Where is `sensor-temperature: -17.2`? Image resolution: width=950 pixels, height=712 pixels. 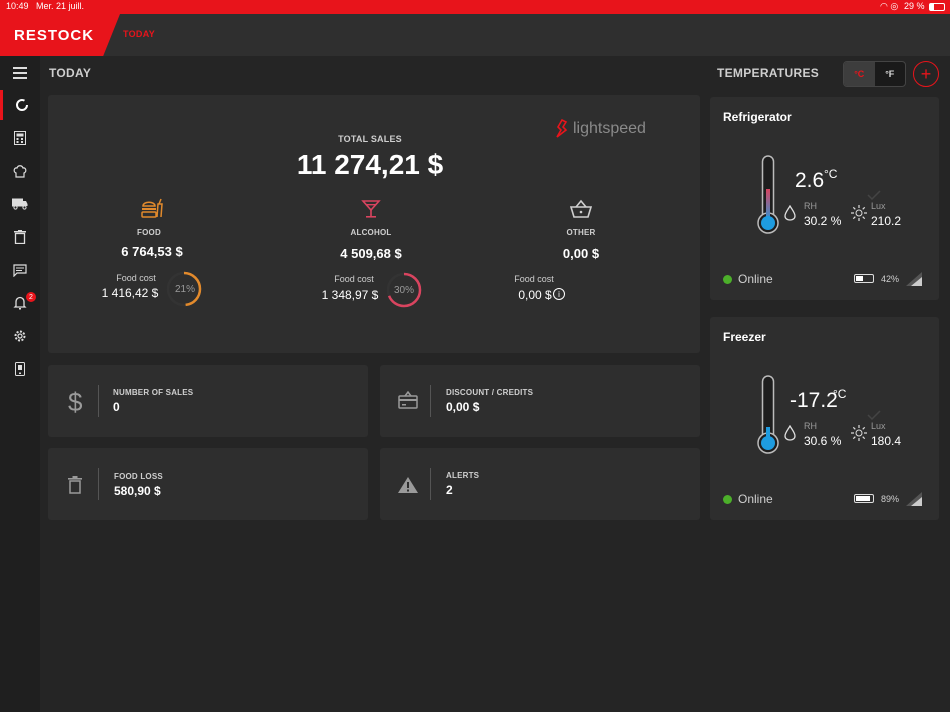 sensor-temperature: -17.2 is located at coordinates (814, 400).